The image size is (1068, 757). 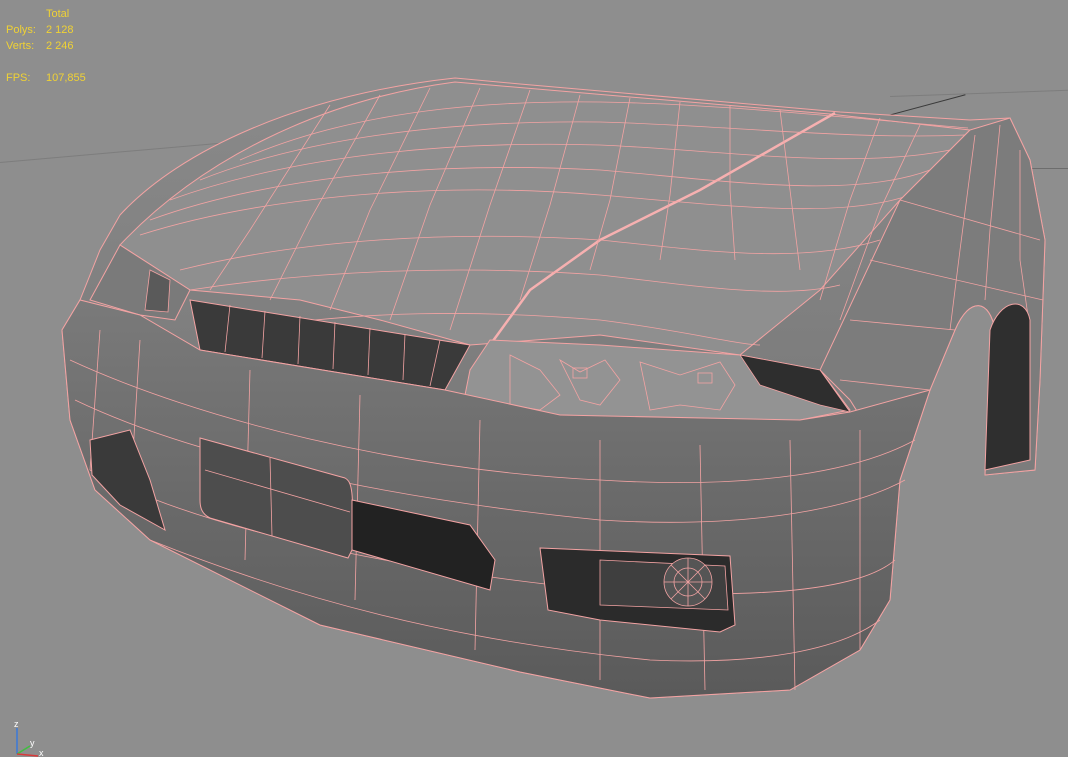 What do you see at coordinates (1007, 387) in the screenshot?
I see `wheel-arch` at bounding box center [1007, 387].